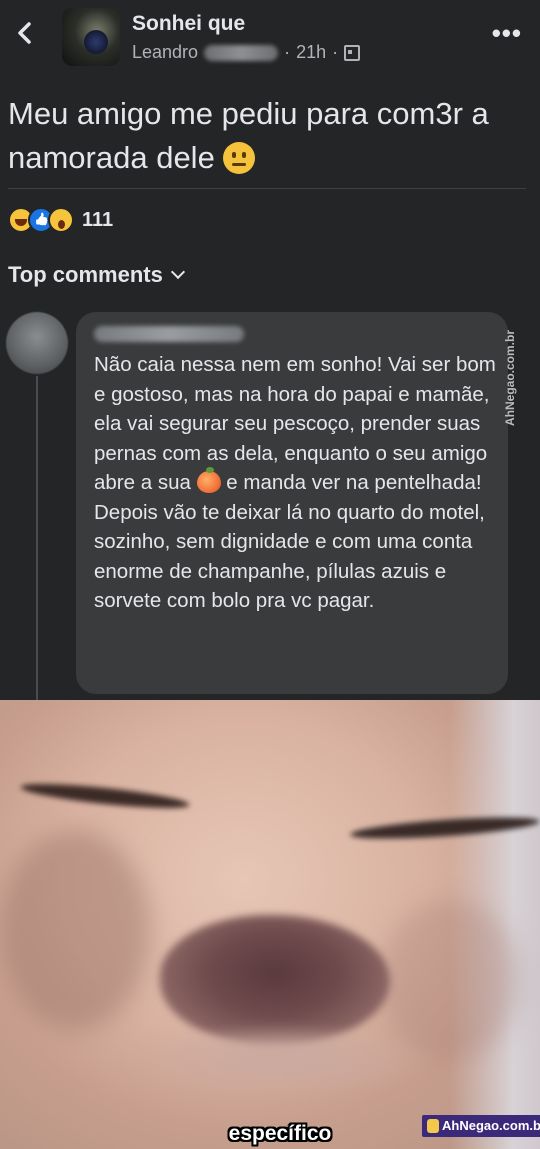 This screenshot has width=540, height=1149. I want to click on more-horizontal-icon: •••, so click(507, 33).